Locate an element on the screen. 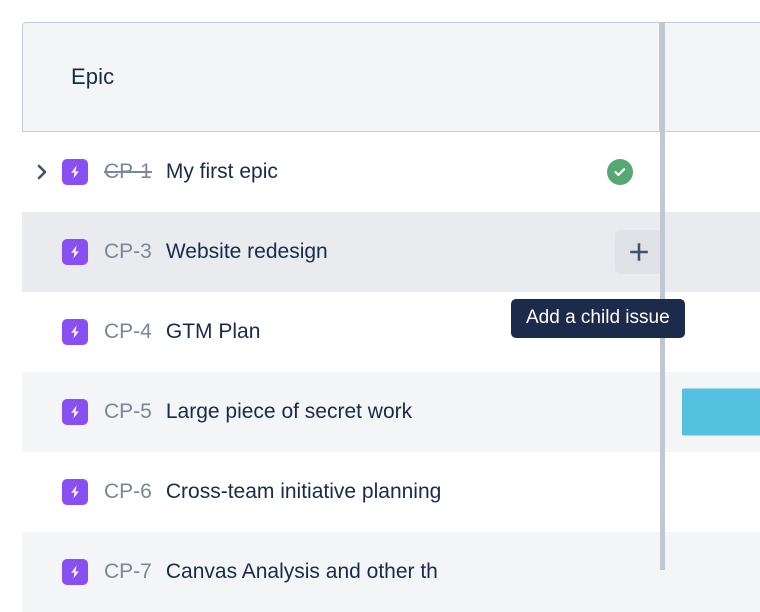  column-header-epic: Epic is located at coordinates (93, 76).